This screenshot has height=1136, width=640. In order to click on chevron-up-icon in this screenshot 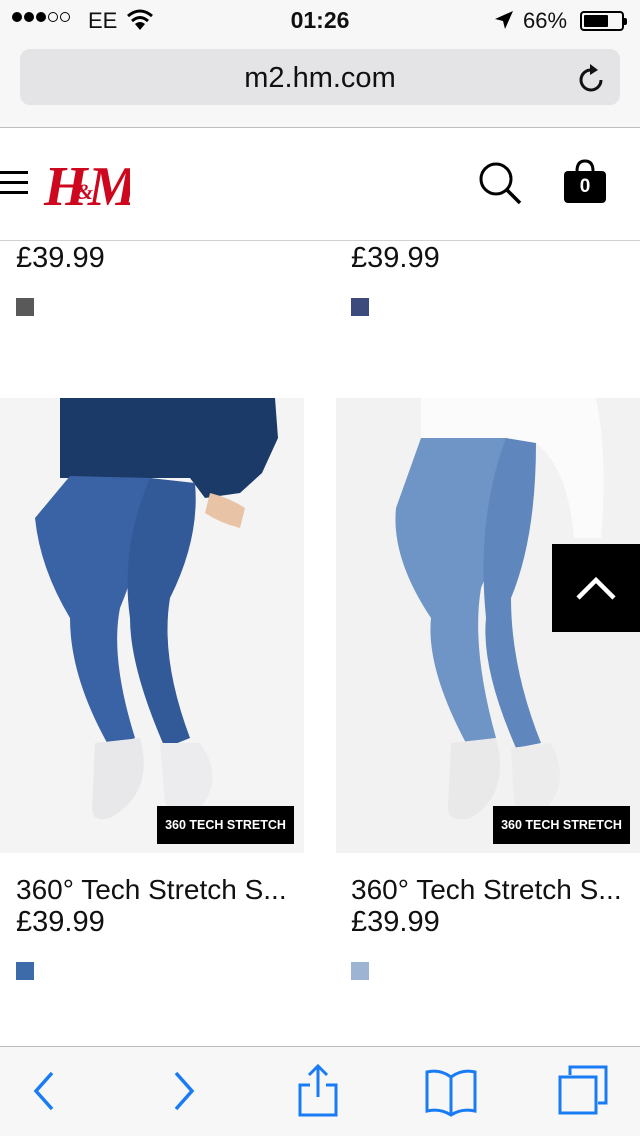, I will do `click(596, 588)`.